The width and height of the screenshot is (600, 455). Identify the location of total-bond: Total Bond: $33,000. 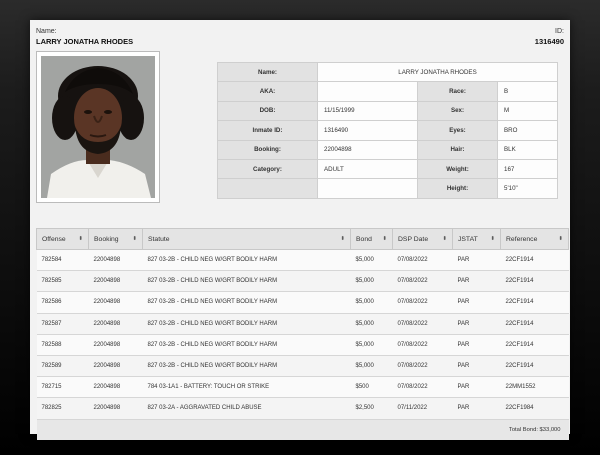
(302, 429).